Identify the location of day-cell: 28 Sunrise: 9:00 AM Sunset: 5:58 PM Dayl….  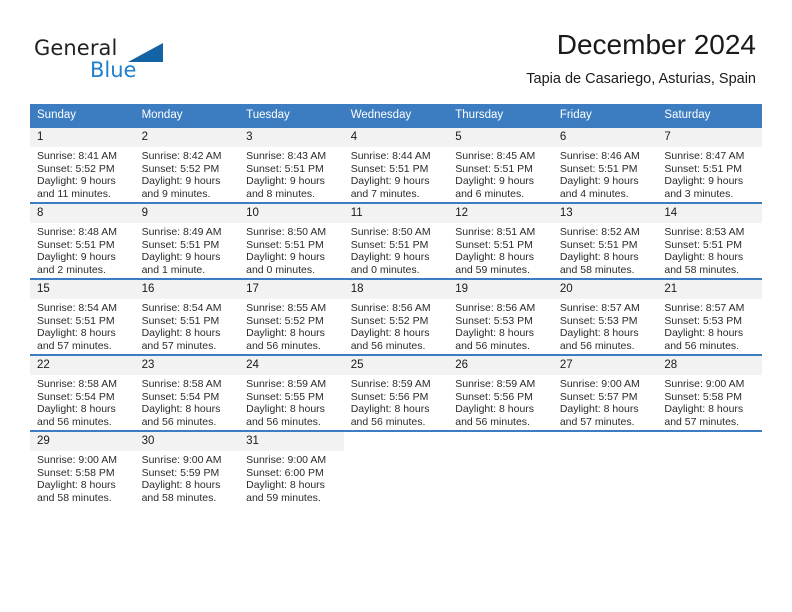
(709, 392).